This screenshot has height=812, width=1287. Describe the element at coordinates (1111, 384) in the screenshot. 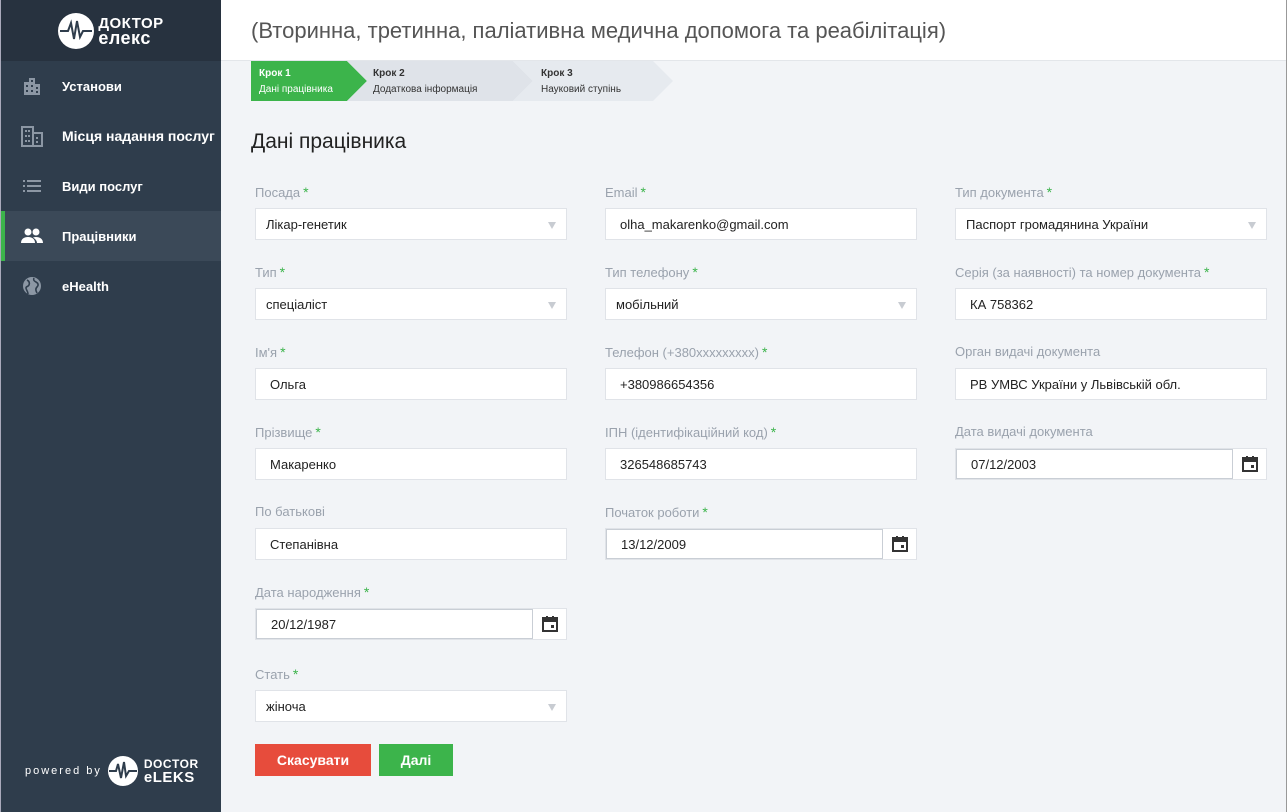

I see `doc-issuer-input: РВ УМВС України у Львівській обл.` at that location.